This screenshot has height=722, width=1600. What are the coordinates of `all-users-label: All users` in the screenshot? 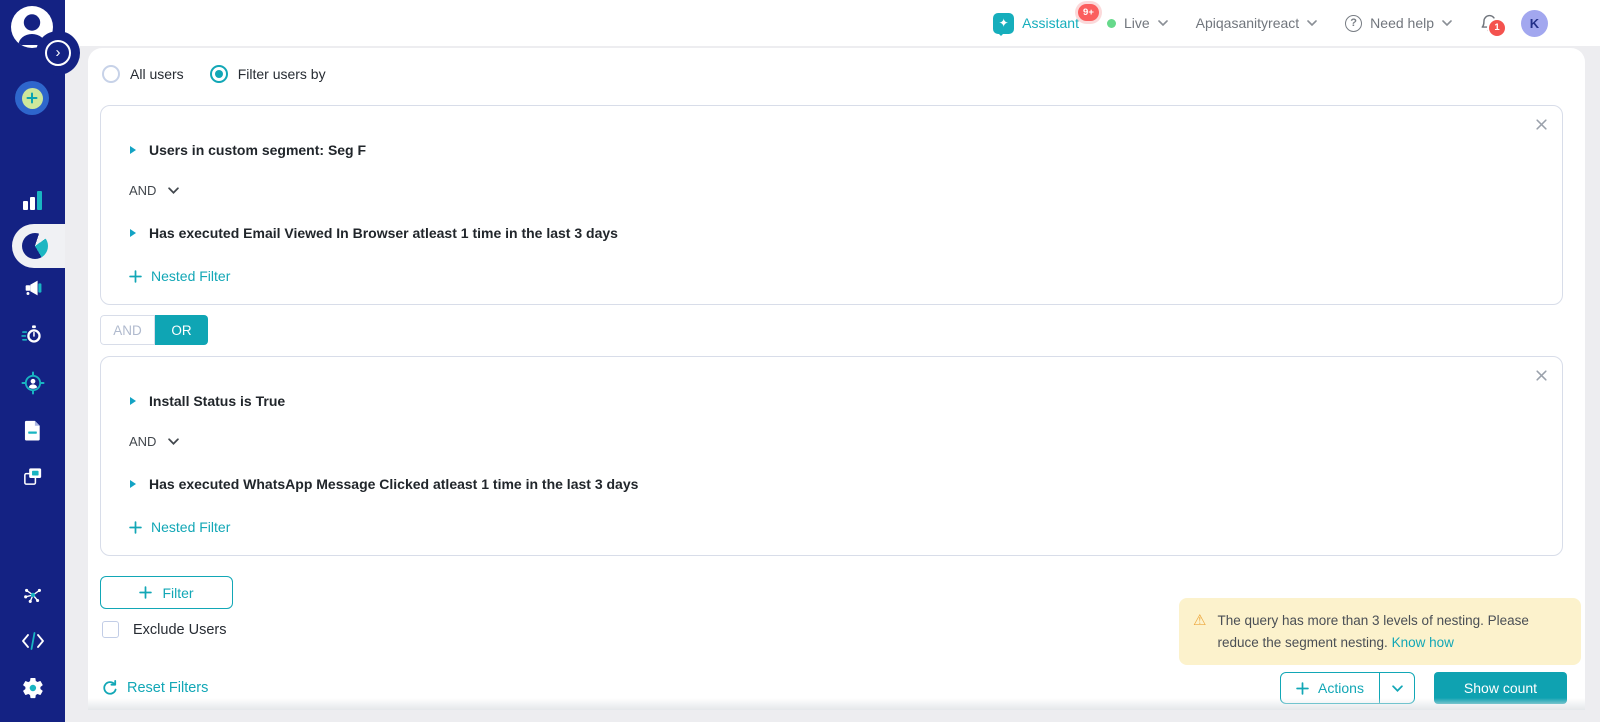 It's located at (157, 74).